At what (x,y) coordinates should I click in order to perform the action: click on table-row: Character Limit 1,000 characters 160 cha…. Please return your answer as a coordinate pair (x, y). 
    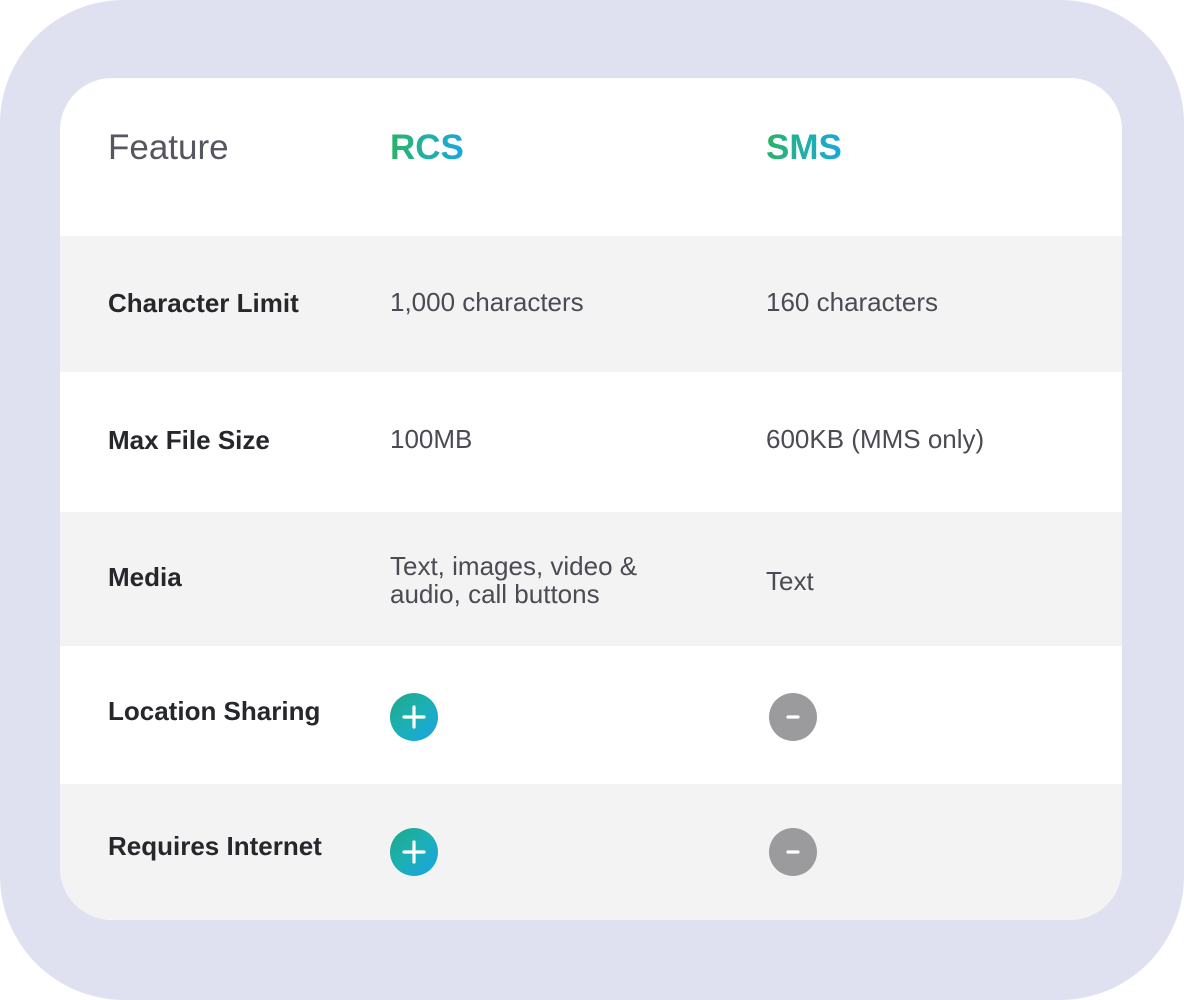
    Looking at the image, I should click on (591, 304).